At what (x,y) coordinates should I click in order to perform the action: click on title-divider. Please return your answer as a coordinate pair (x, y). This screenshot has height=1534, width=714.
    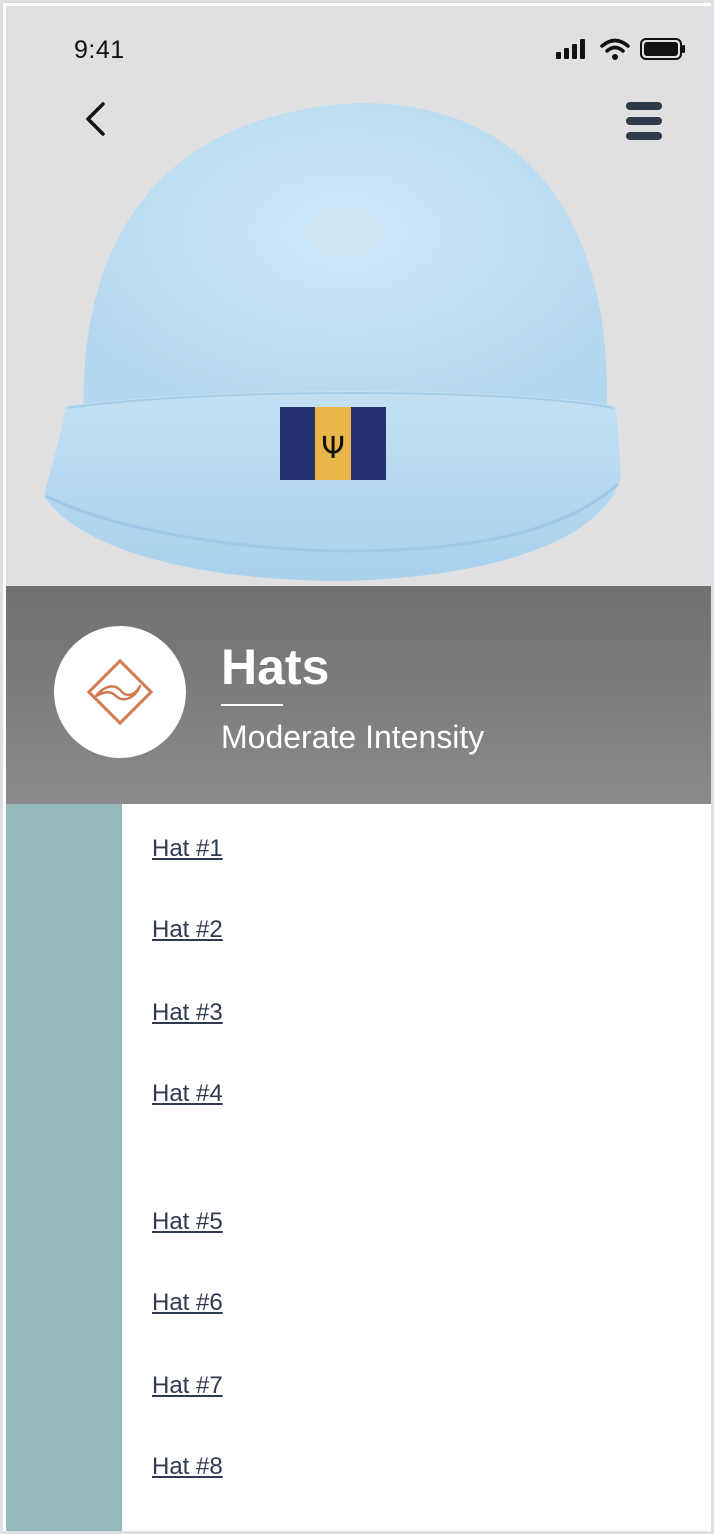
    Looking at the image, I should click on (252, 705).